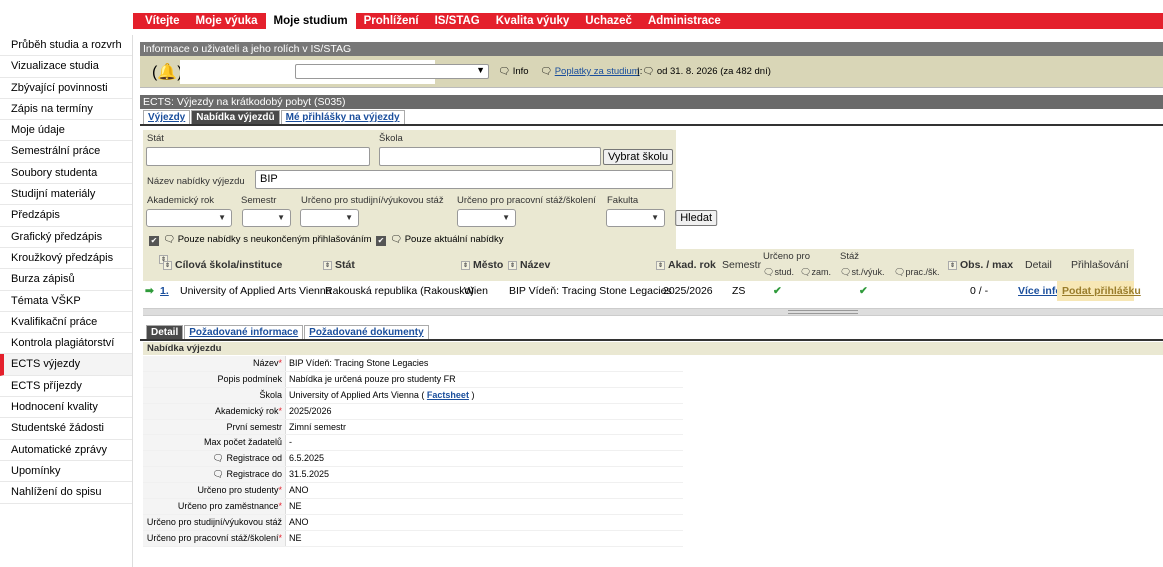 Image resolution: width=1163 pixels, height=567 pixels. What do you see at coordinates (66, 152) in the screenshot?
I see `sidebar-item: Semestrální práce` at bounding box center [66, 152].